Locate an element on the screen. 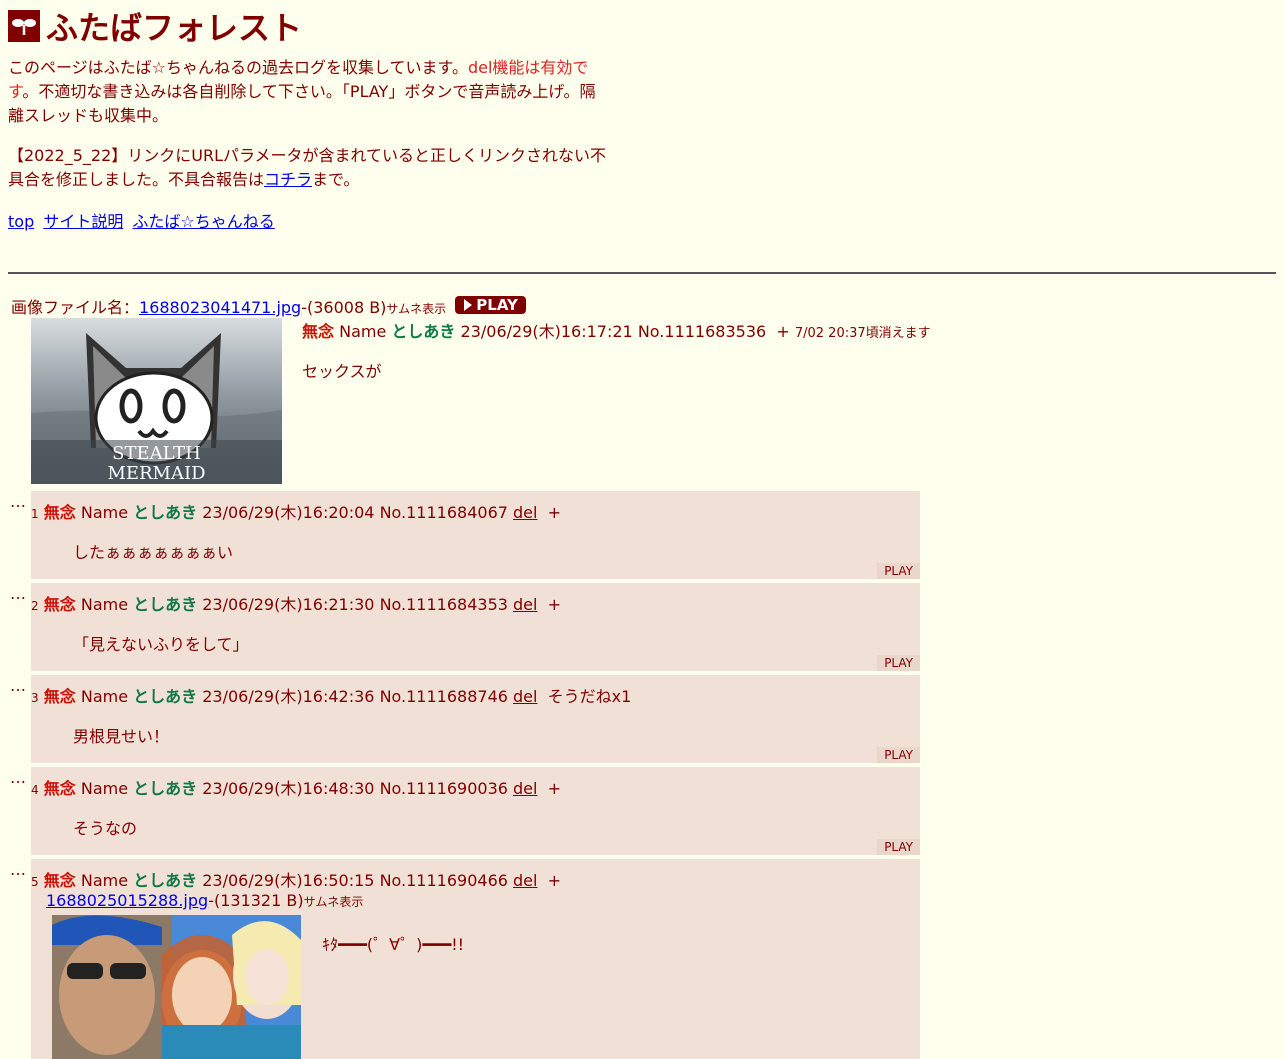 This screenshot has height=1059, width=1284. reply-post-number: No.1111684067 is located at coordinates (444, 512).